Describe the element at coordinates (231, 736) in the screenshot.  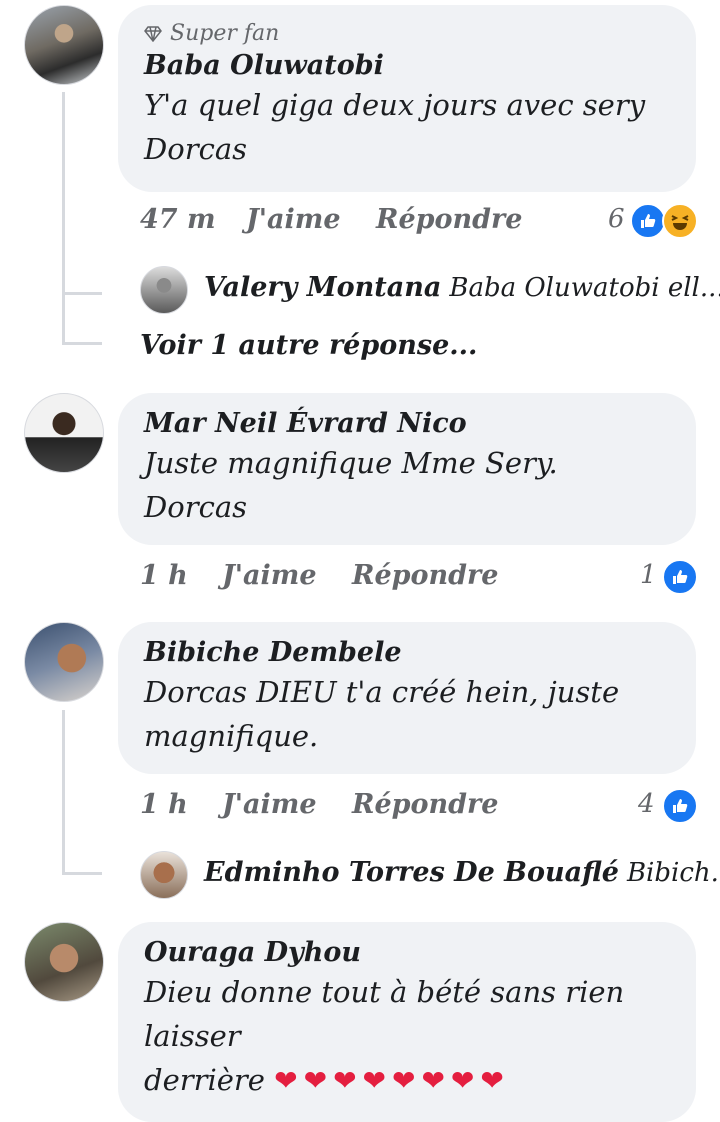
I see `comment-text-line: magnifique.` at that location.